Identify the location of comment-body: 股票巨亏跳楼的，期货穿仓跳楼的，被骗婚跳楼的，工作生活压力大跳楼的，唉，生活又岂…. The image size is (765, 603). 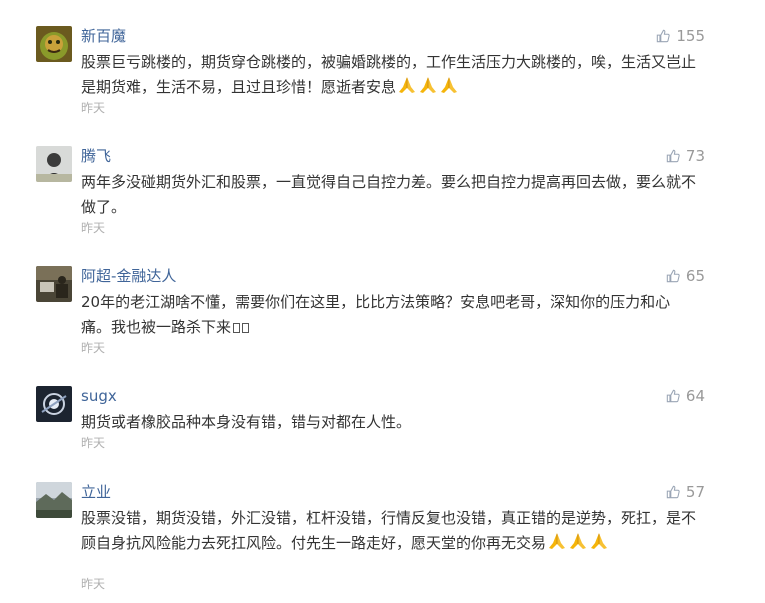
(389, 74).